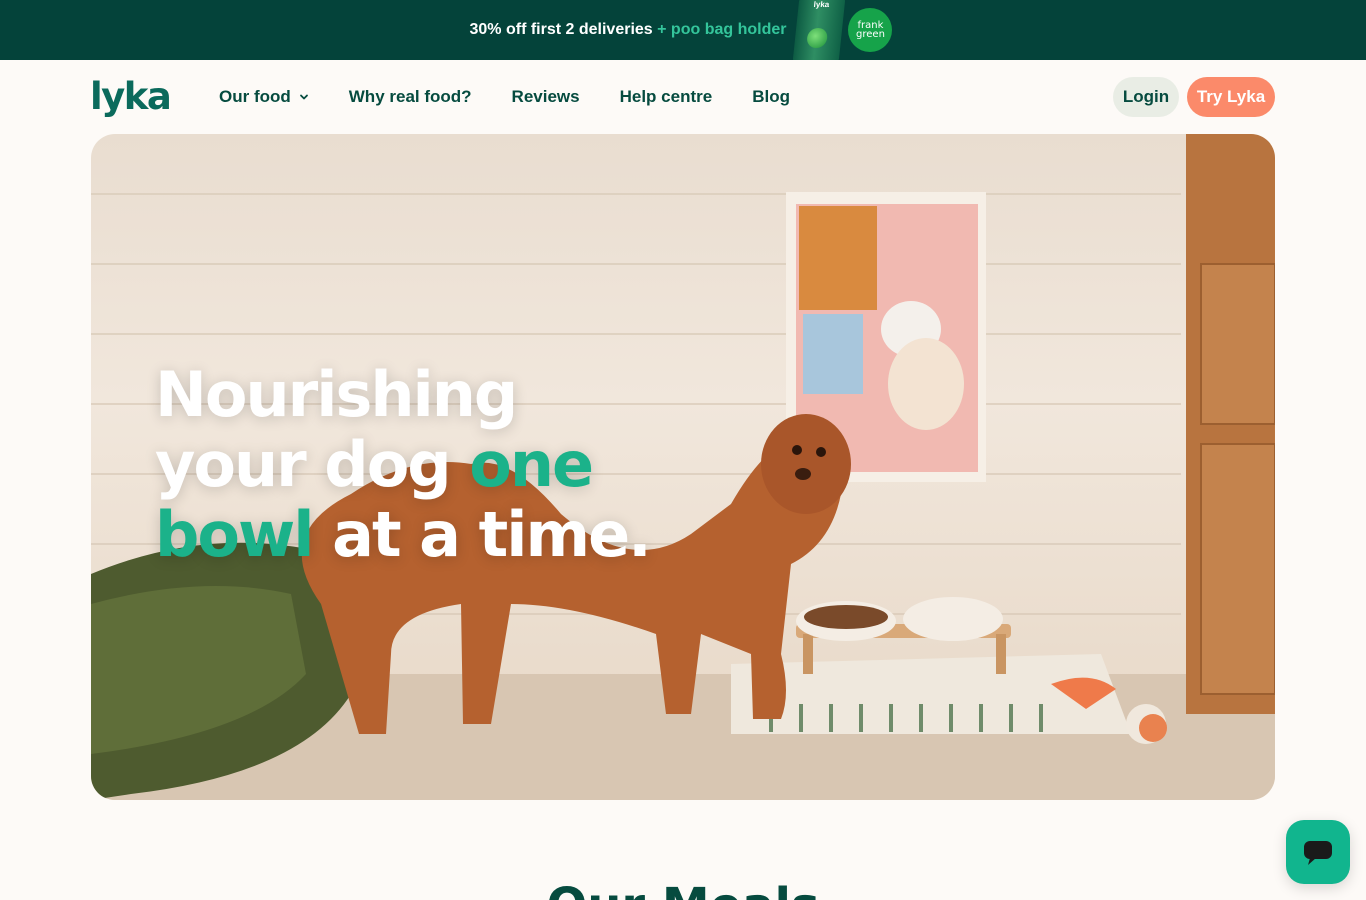 The width and height of the screenshot is (1366, 900). What do you see at coordinates (336, 429) in the screenshot?
I see `hero-title-part1: Nourishing your dog` at bounding box center [336, 429].